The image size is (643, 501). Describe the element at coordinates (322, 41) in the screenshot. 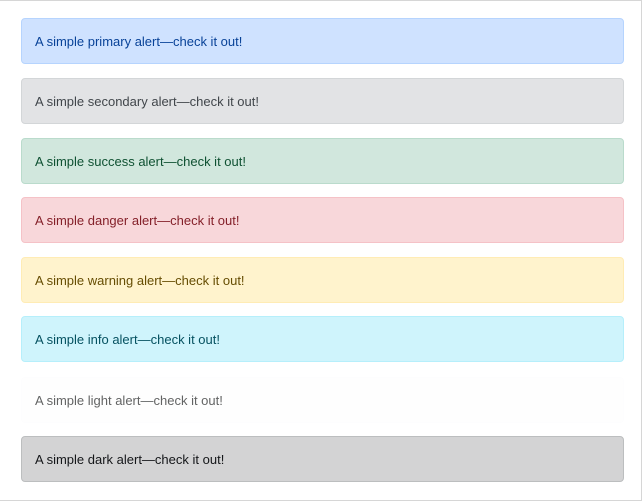

I see `alert-primary: A simple primary alert—check it out!` at that location.